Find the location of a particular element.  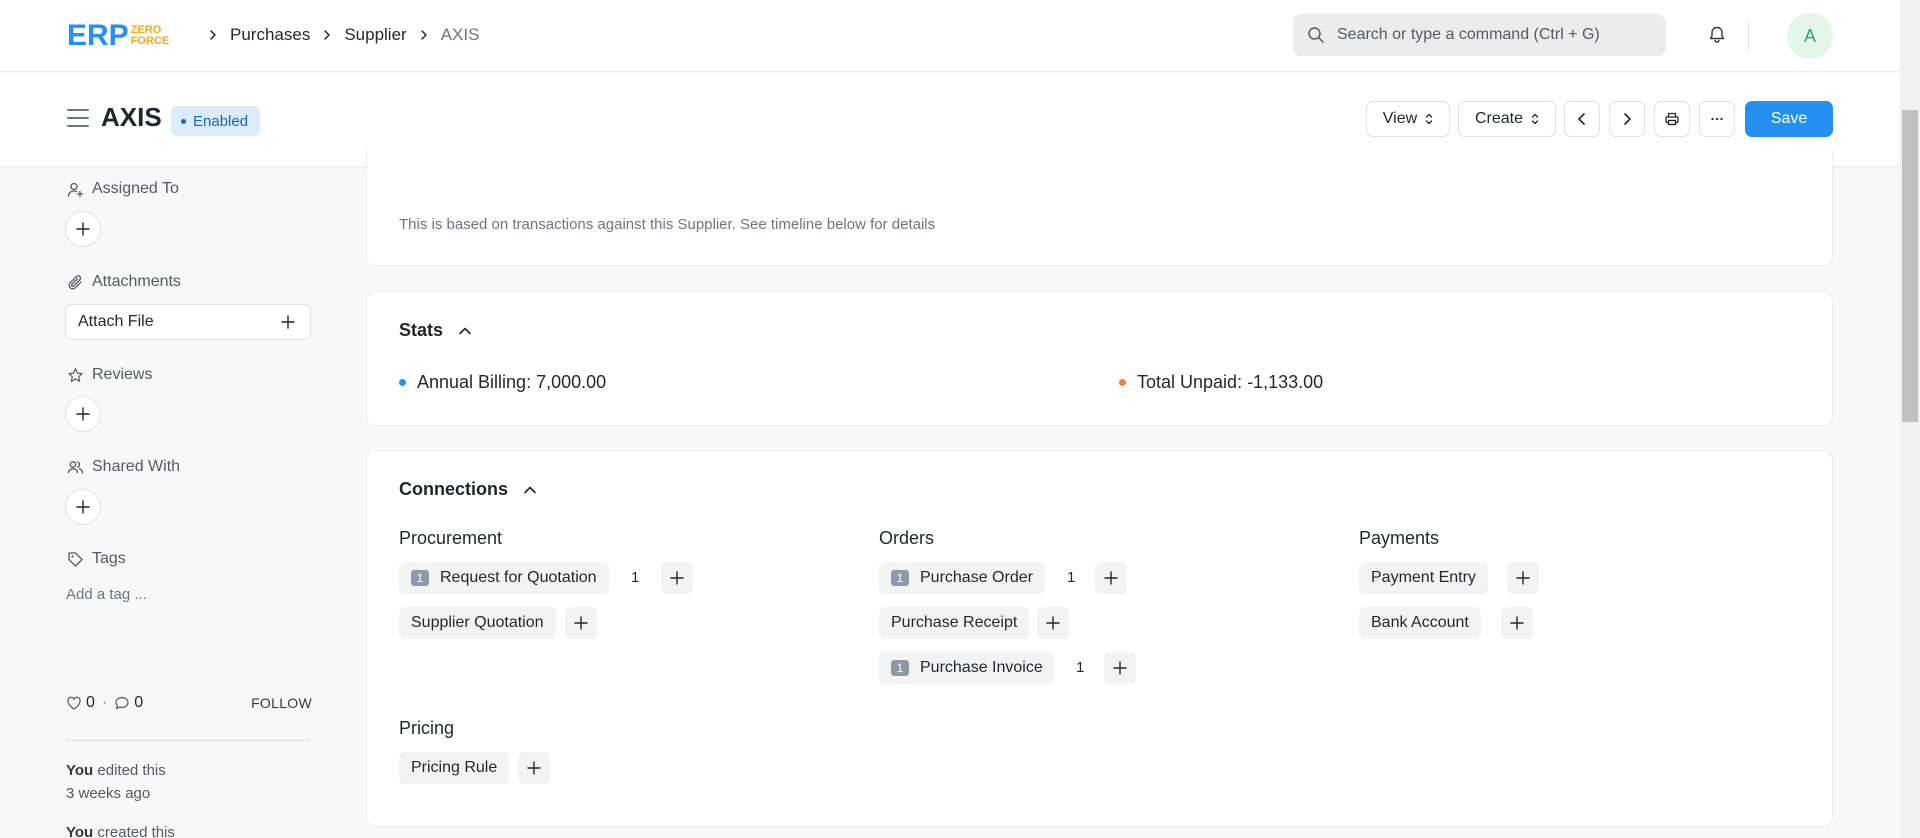

add-purchase-receipt-button is located at coordinates (1053, 623).